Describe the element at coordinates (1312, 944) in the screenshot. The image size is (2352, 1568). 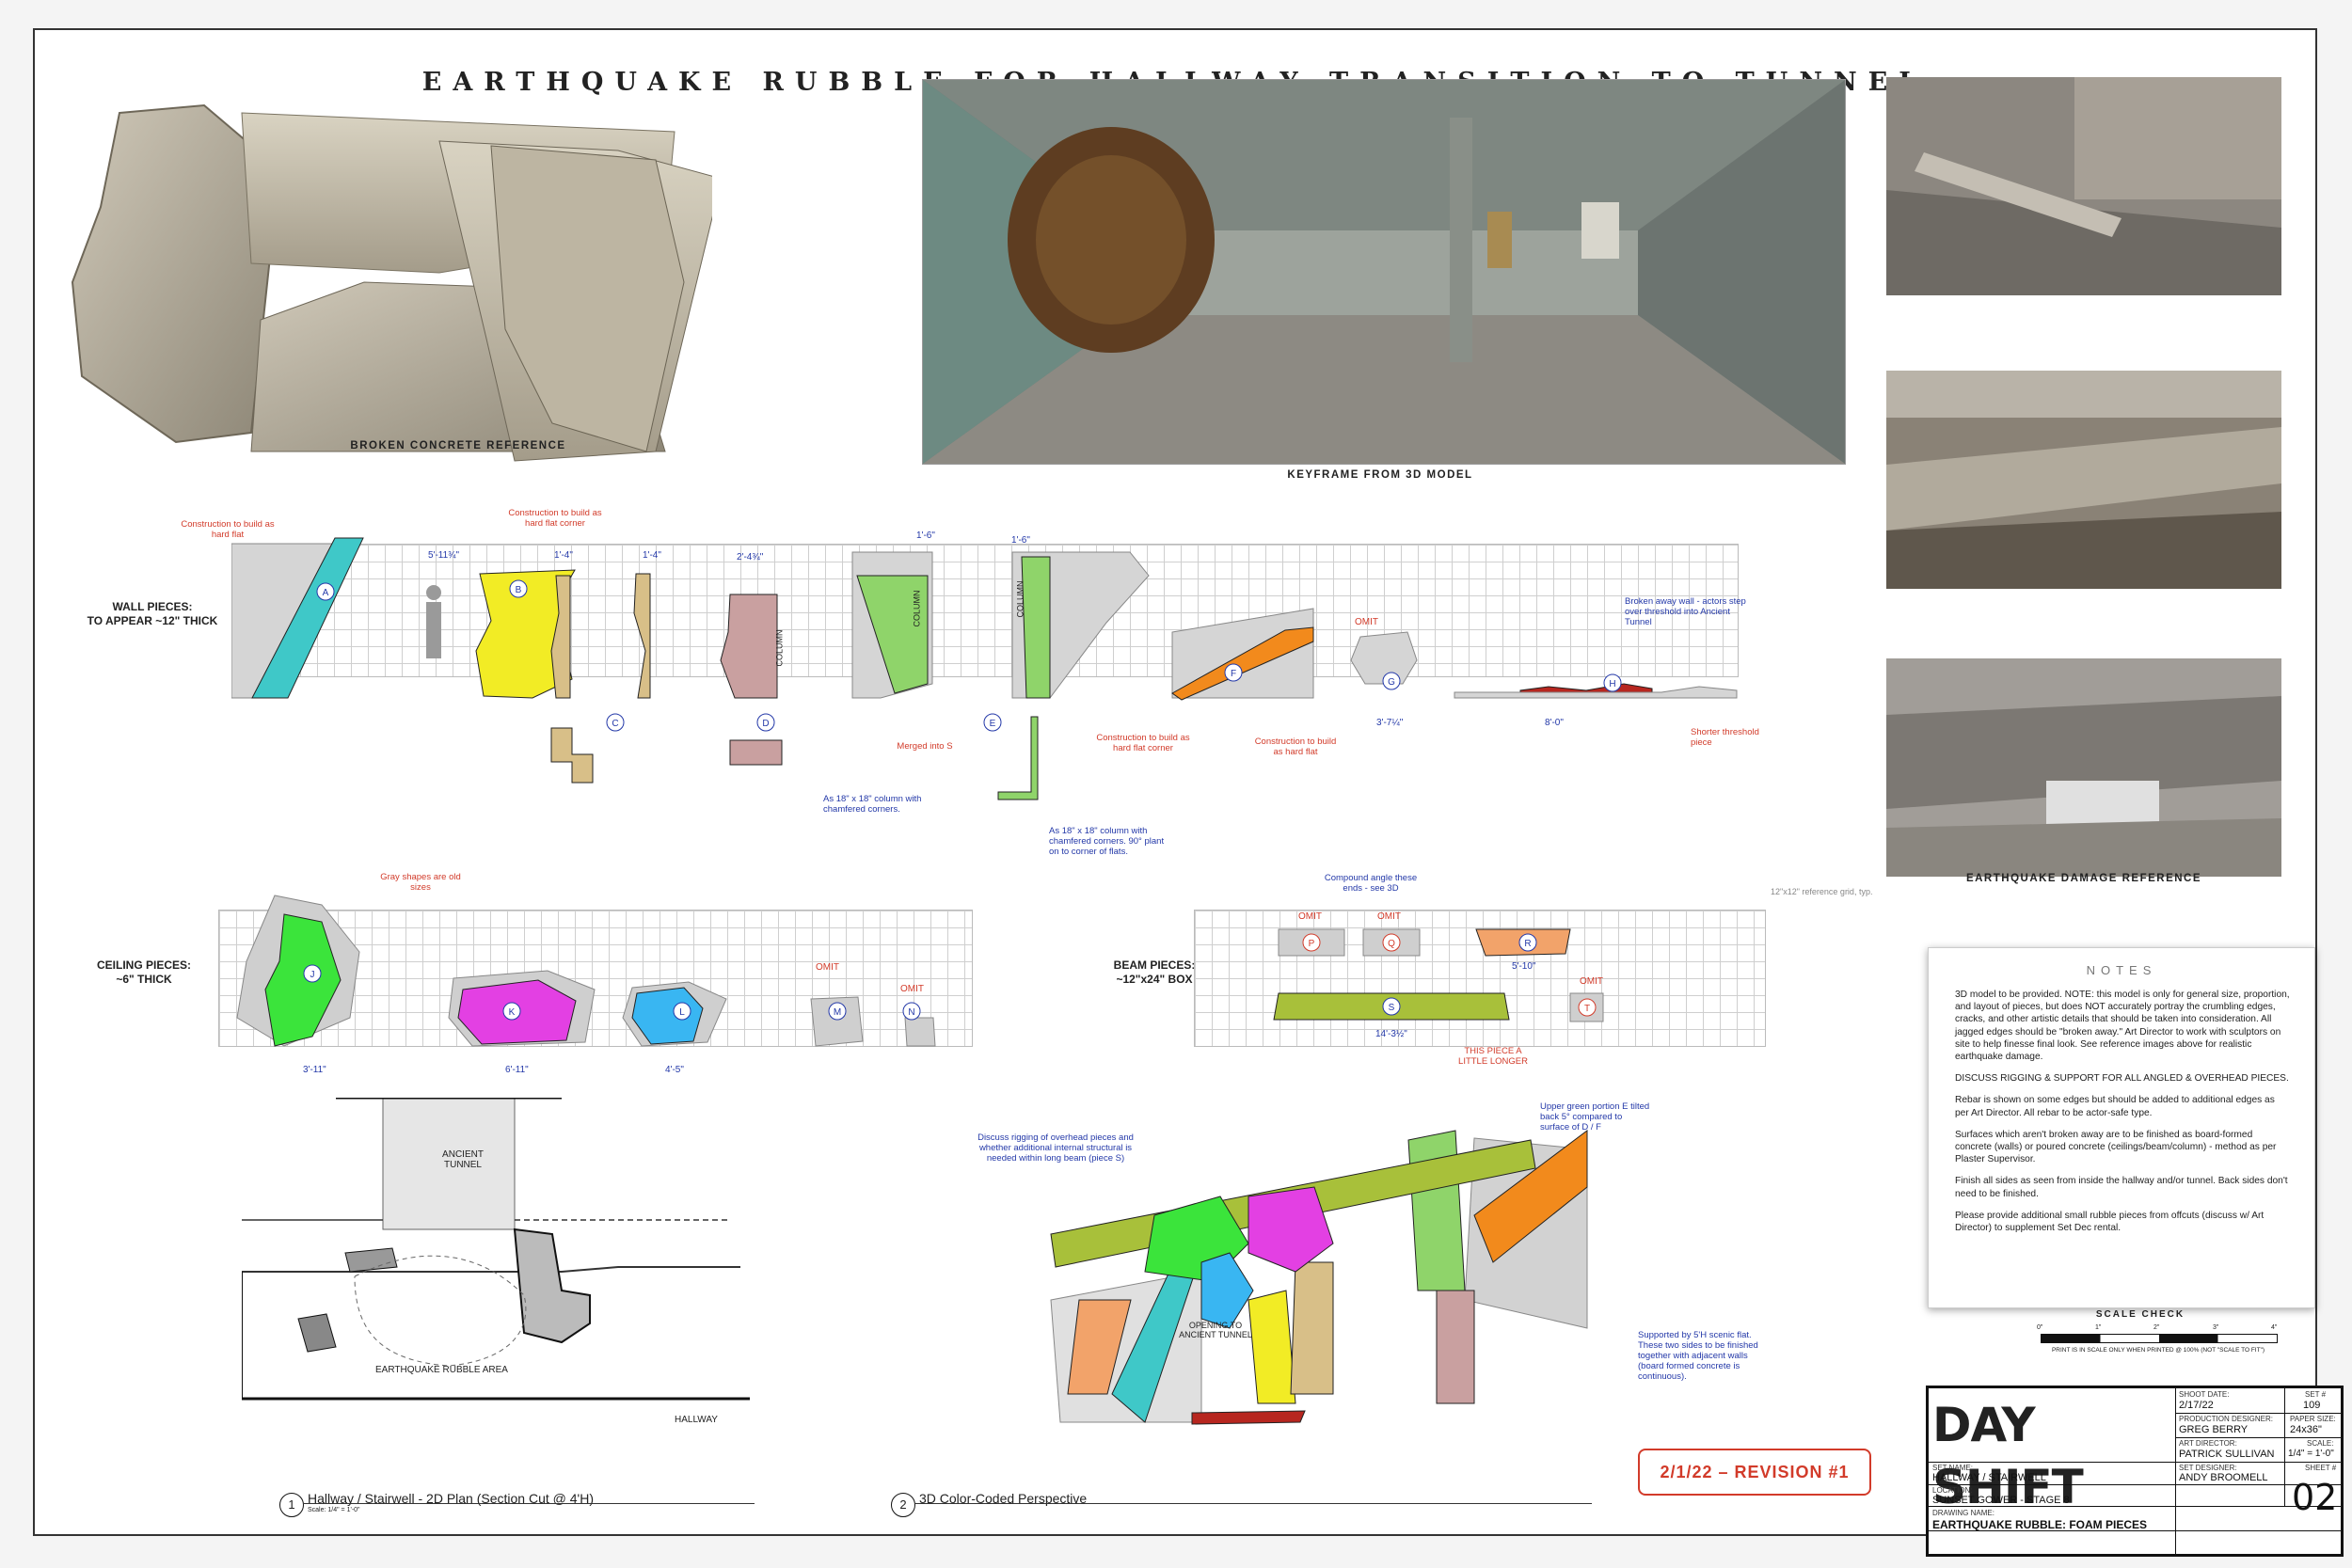
I see `svg-text: P` at that location.